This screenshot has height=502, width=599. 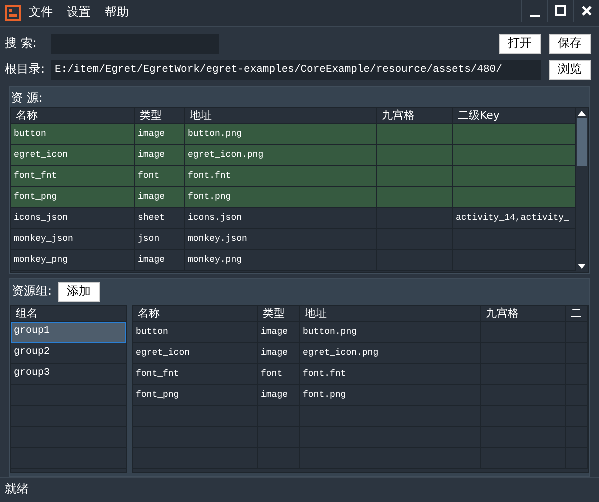 What do you see at coordinates (293, 260) in the screenshot?
I see `table-row: monkey_png image monkey.png` at bounding box center [293, 260].